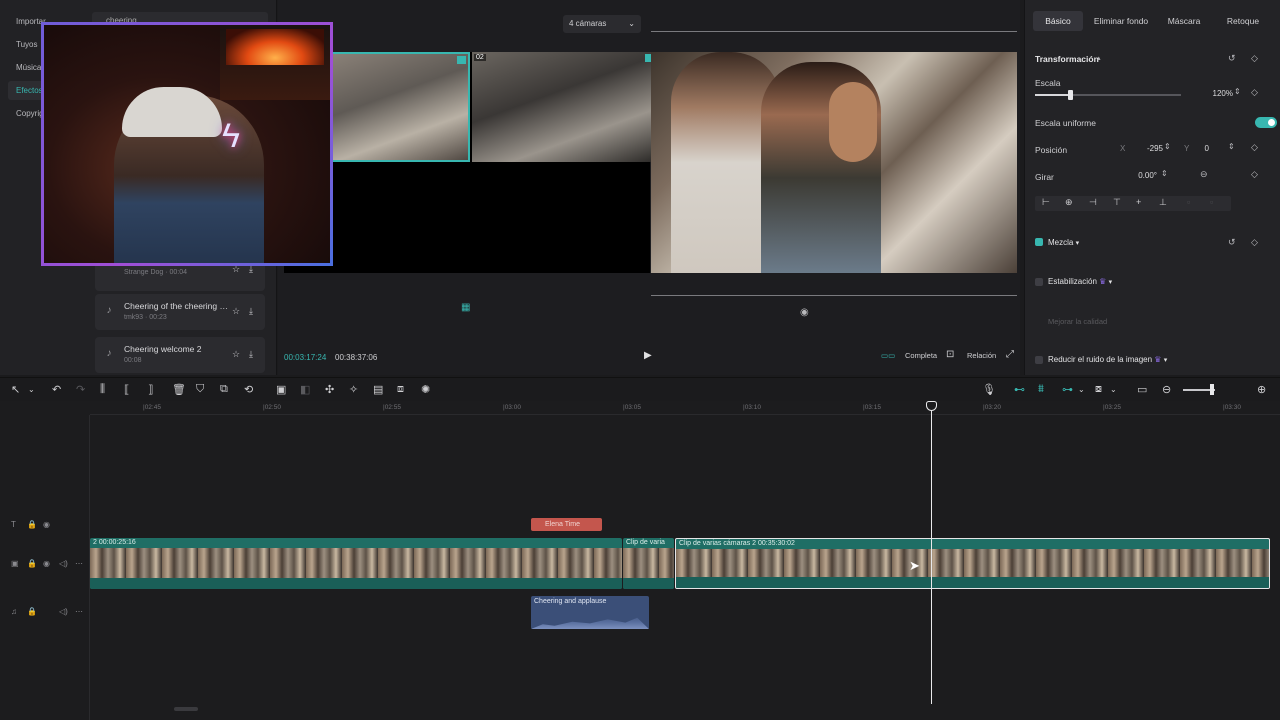 This screenshot has width=1280, height=720. What do you see at coordinates (224, 389) in the screenshot?
I see `crop-icon: ⧉` at bounding box center [224, 389].